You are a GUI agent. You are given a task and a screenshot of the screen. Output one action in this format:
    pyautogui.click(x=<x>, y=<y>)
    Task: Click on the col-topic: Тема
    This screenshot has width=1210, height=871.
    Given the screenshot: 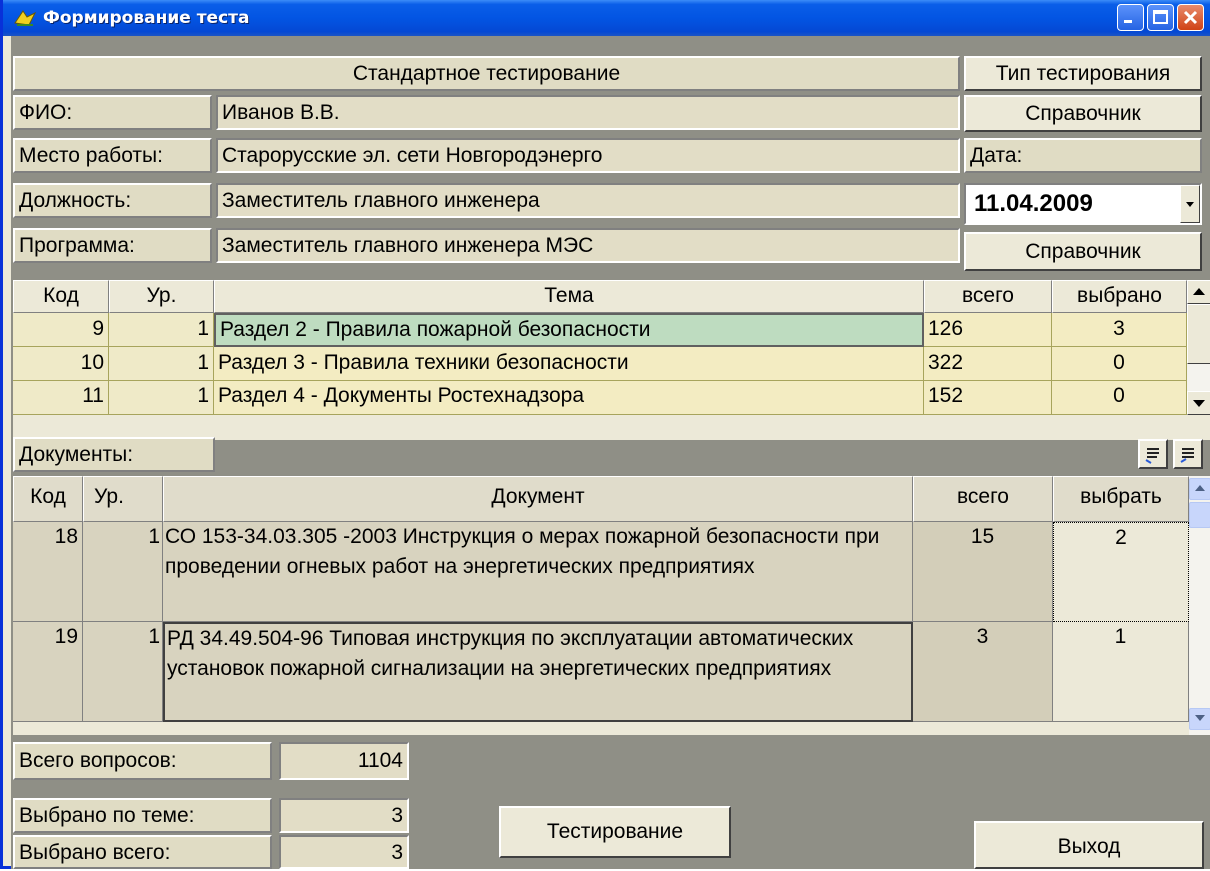 What is the action you would take?
    pyautogui.click(x=569, y=296)
    